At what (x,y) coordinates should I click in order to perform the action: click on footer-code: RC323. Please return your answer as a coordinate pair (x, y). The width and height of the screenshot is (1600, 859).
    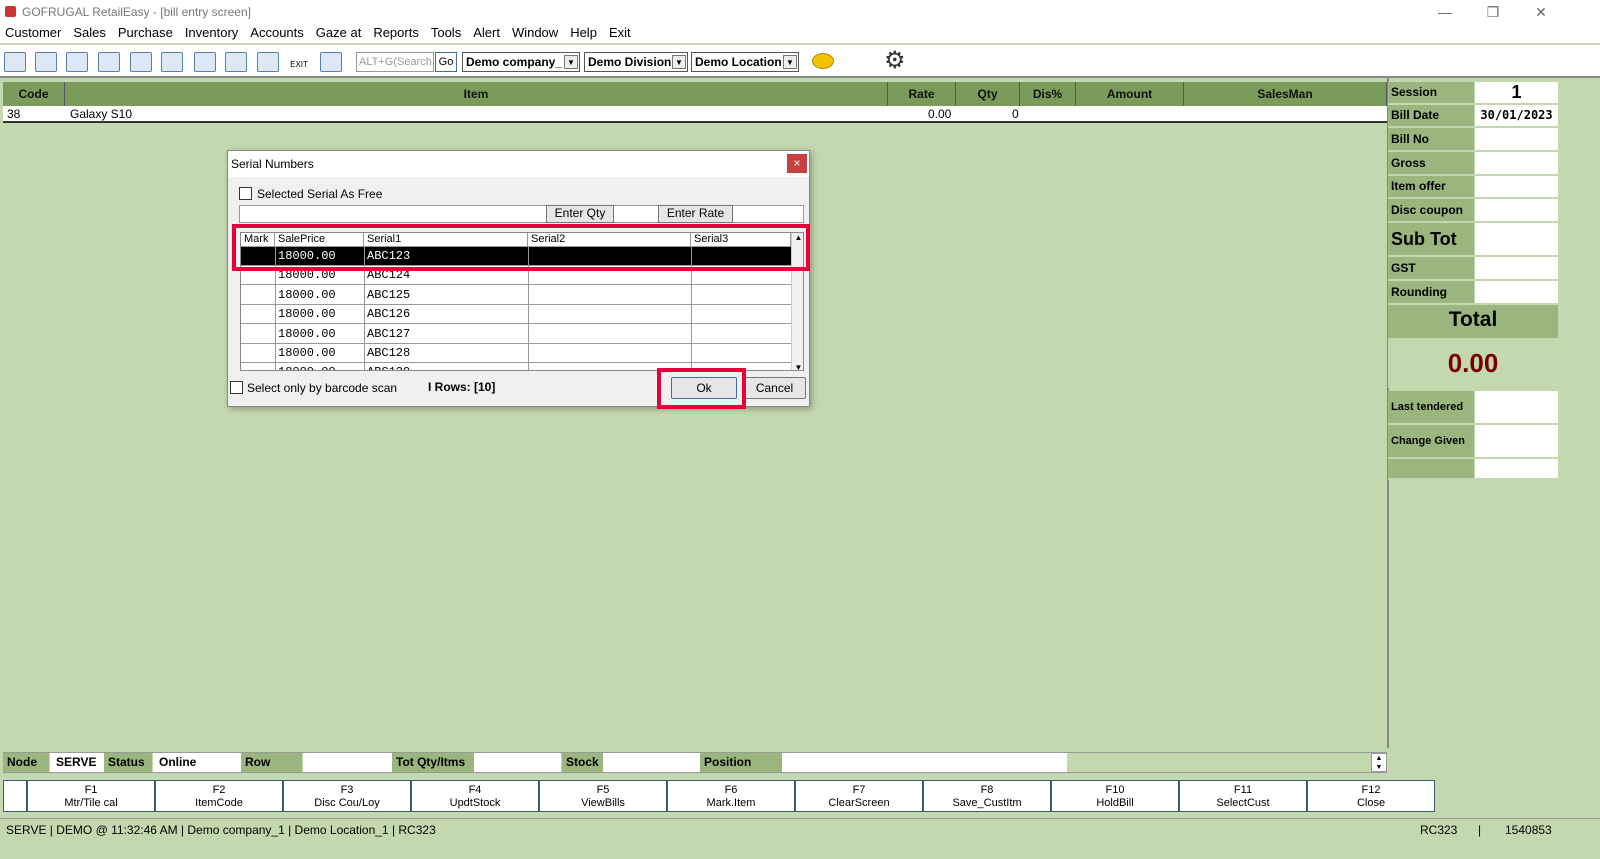
    Looking at the image, I should click on (1439, 830).